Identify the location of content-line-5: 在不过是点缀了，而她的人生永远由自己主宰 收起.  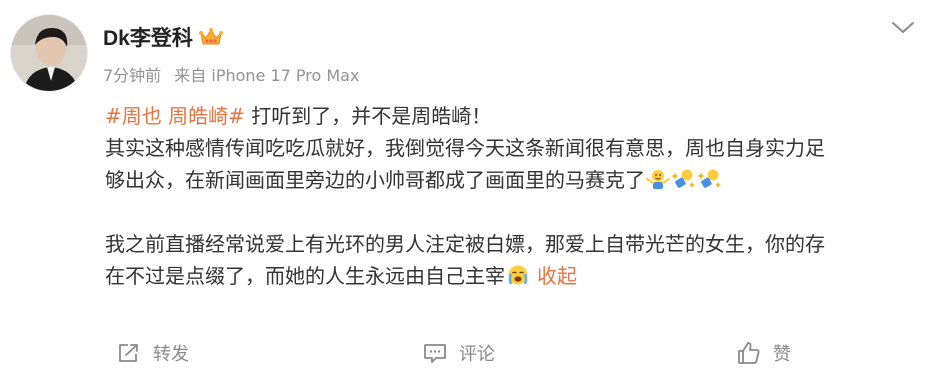
(512, 276).